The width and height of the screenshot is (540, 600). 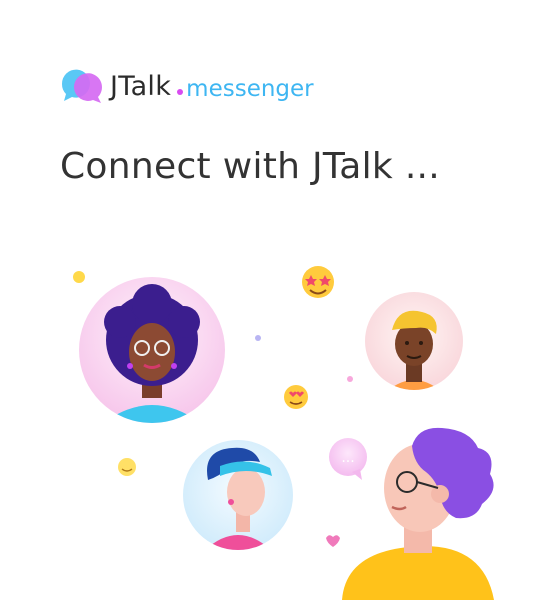 What do you see at coordinates (152, 350) in the screenshot?
I see `avatar-woman-glasses` at bounding box center [152, 350].